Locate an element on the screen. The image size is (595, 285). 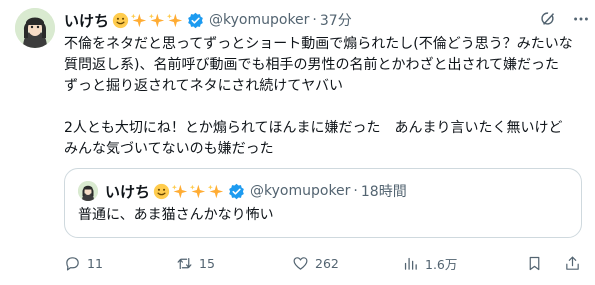
quote-text: 普通に、あま猫さんかなり怖い is located at coordinates (176, 215).